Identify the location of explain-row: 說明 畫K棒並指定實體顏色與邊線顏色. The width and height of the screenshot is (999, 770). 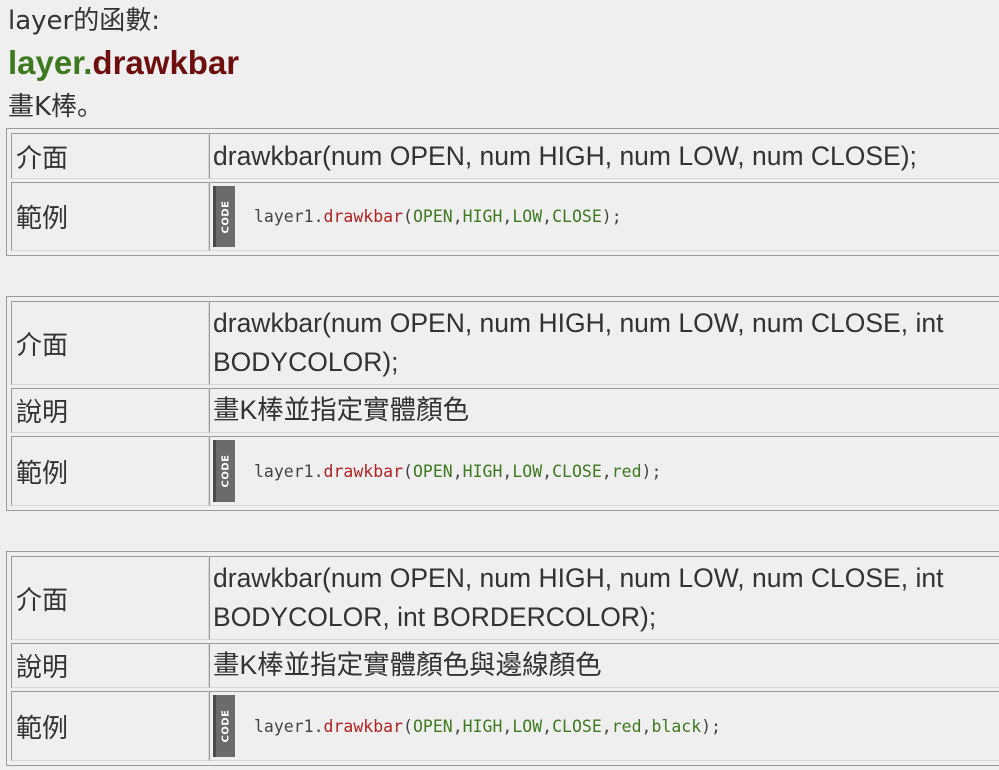
(503, 665).